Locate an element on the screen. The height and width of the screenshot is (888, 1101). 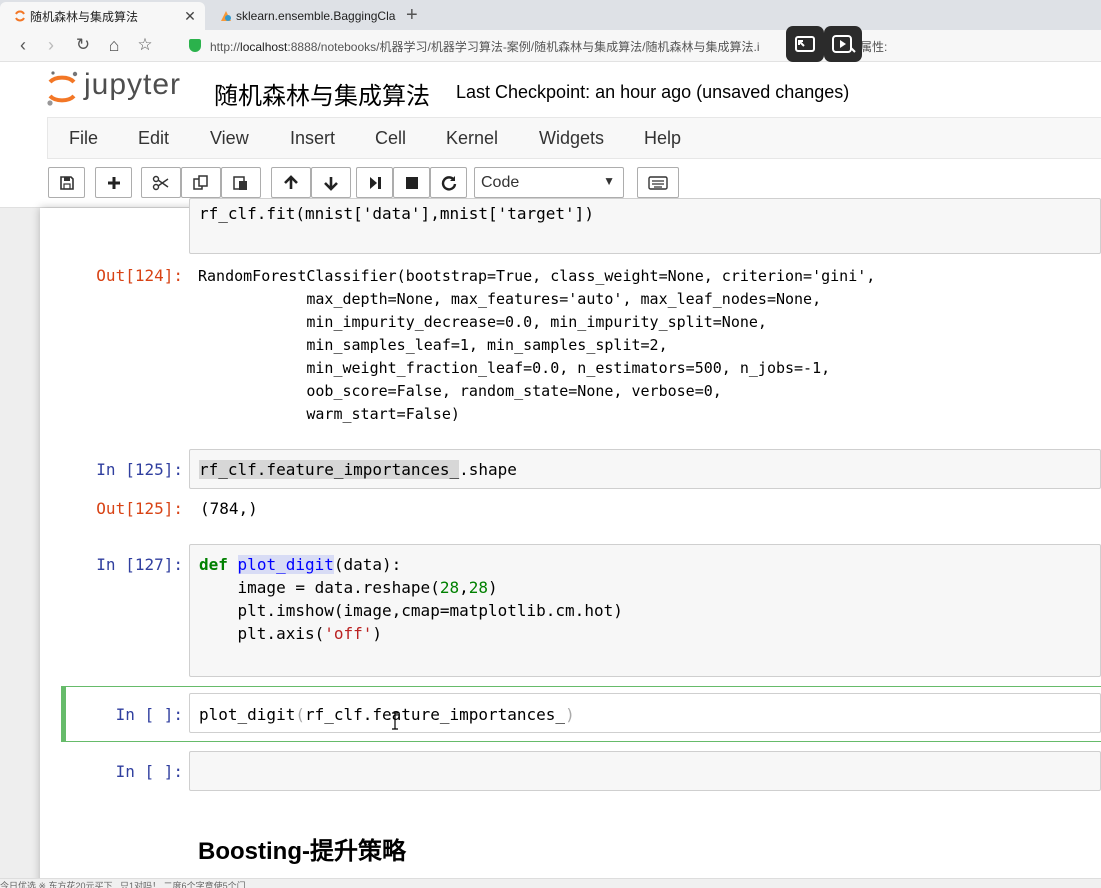
forward-icon: › is located at coordinates (51, 45).